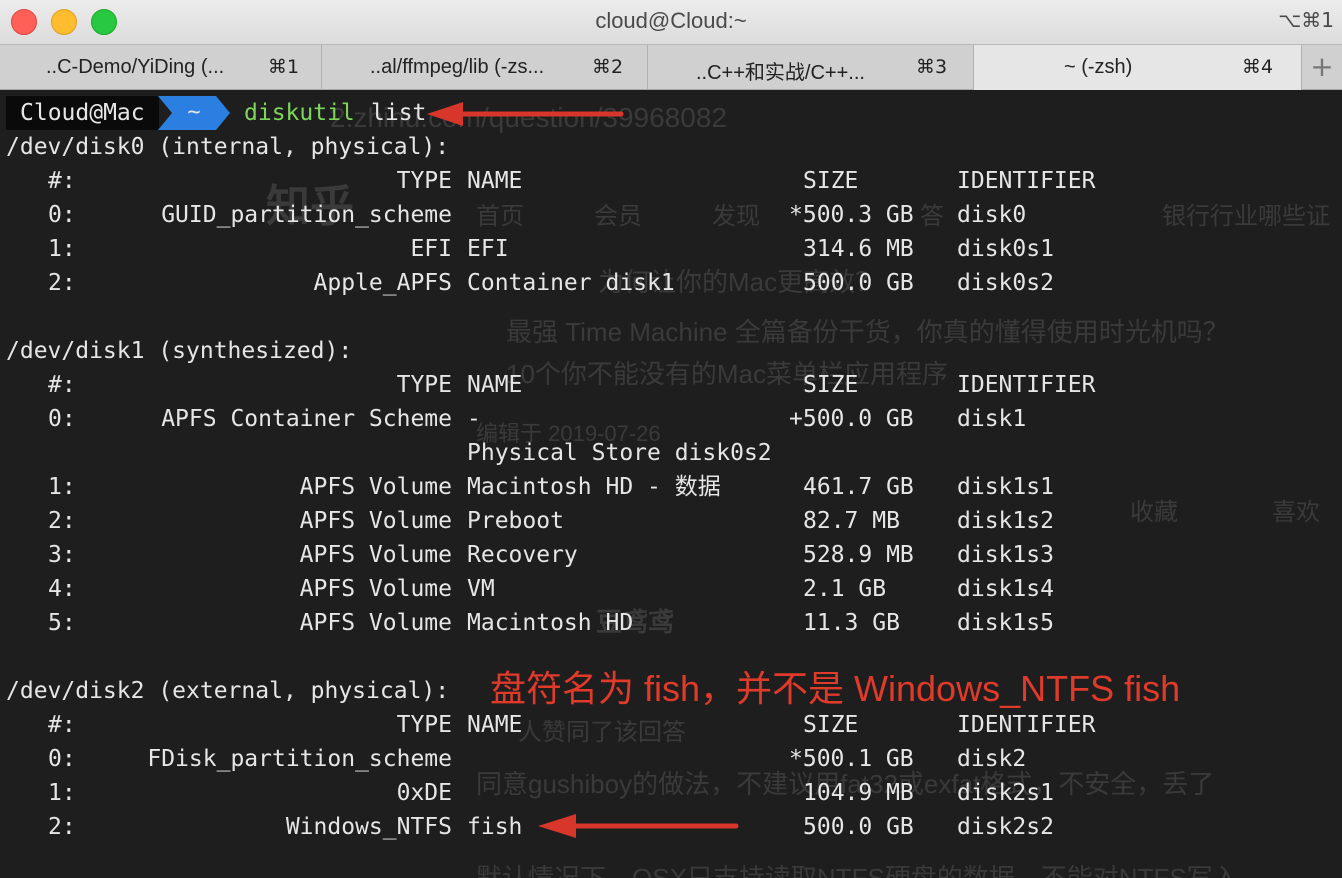 The width and height of the screenshot is (1342, 878). What do you see at coordinates (851, 215) in the screenshot?
I see `partition-size: *500.3 GB` at bounding box center [851, 215].